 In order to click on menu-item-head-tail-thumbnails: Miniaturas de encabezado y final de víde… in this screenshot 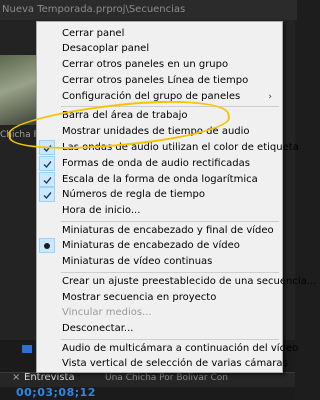, I will do `click(159, 231)`.